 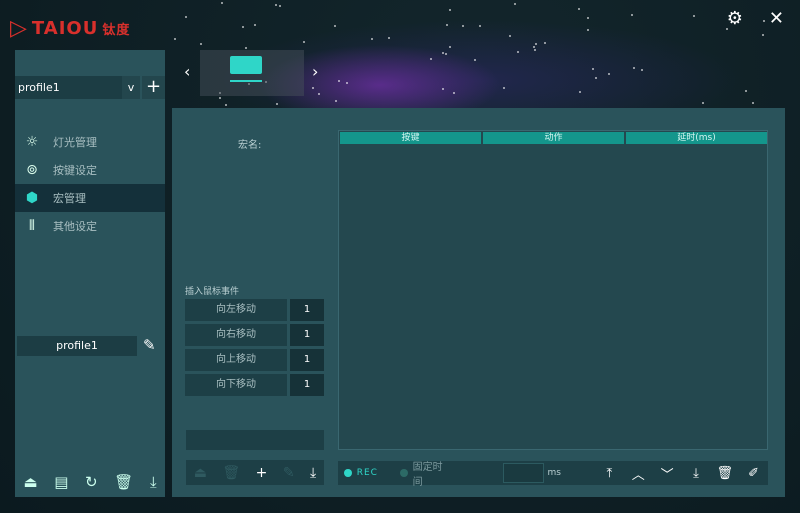 What do you see at coordinates (315, 71) in the screenshot?
I see `next-device-button: ›` at bounding box center [315, 71].